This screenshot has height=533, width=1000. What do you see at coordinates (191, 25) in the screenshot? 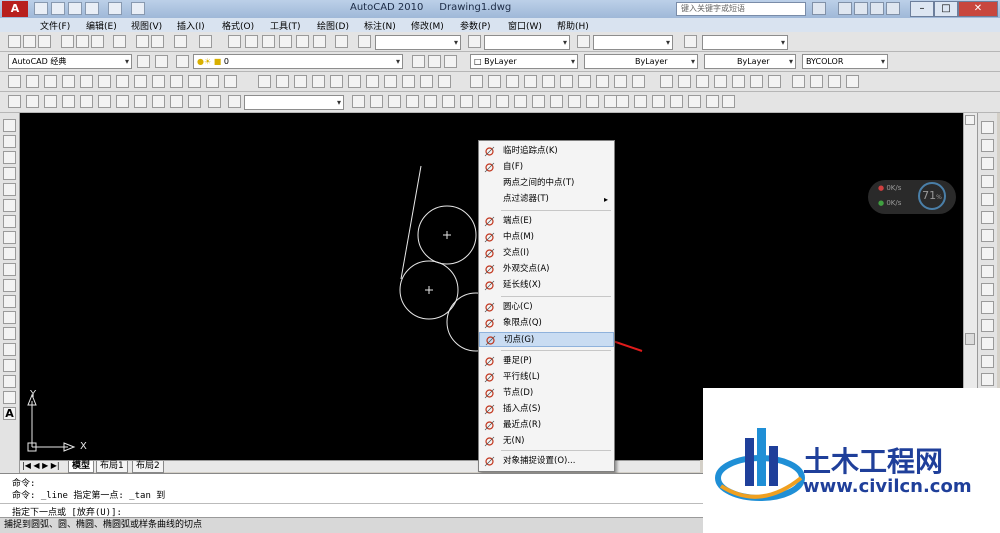
I see `menu-insert: 插入(I)` at bounding box center [191, 25].